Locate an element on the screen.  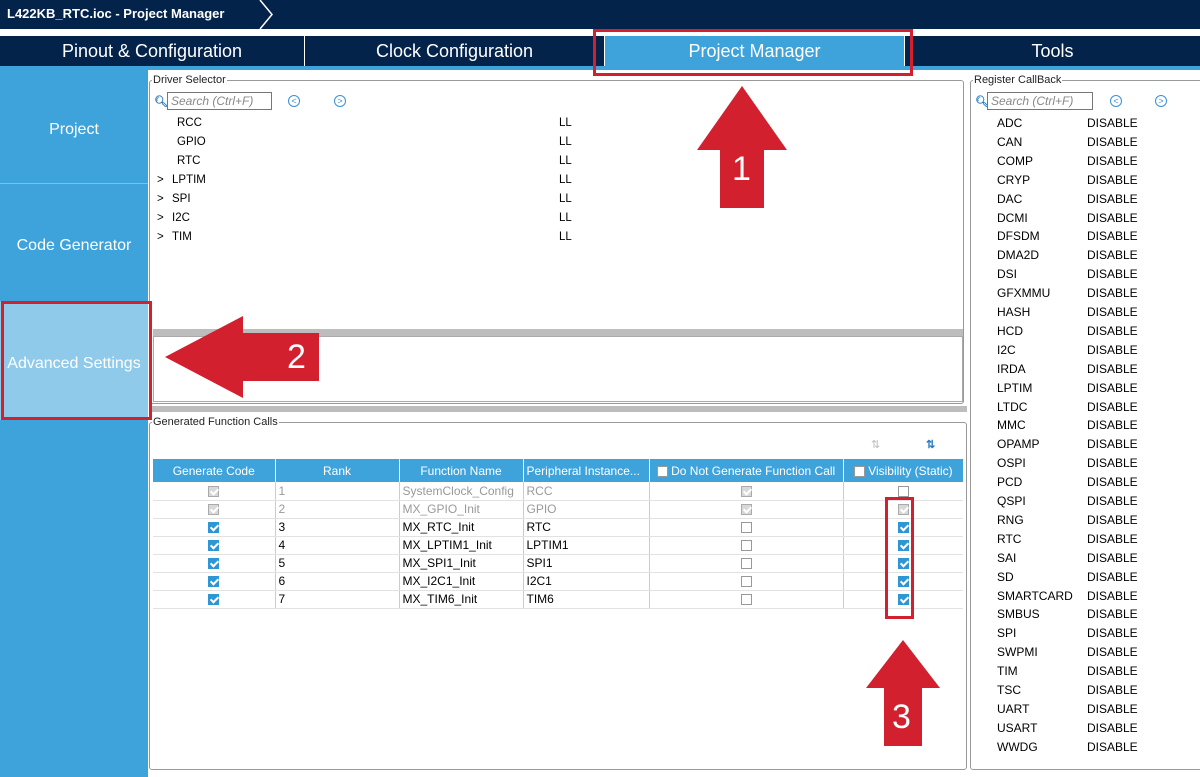
driver-name: TIM is located at coordinates (182, 237).